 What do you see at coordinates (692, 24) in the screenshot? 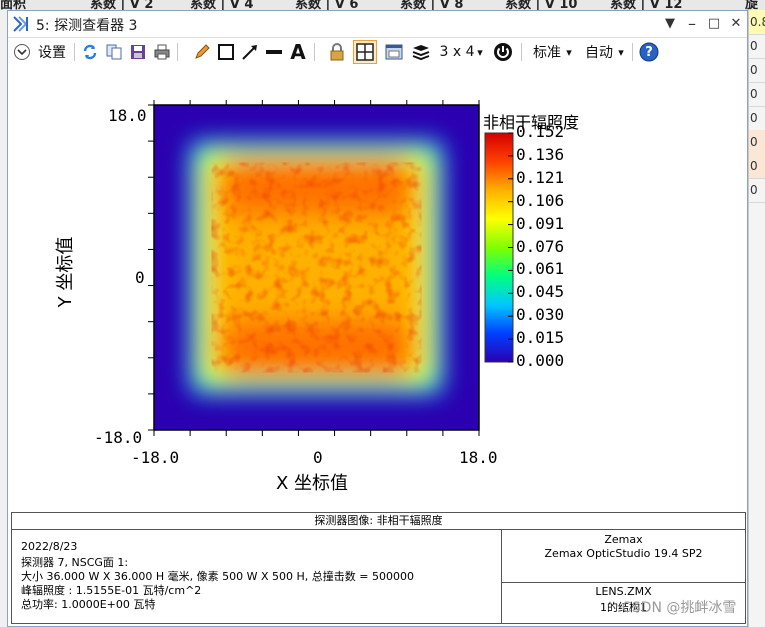
I see `minimize-icon: –` at bounding box center [692, 24].